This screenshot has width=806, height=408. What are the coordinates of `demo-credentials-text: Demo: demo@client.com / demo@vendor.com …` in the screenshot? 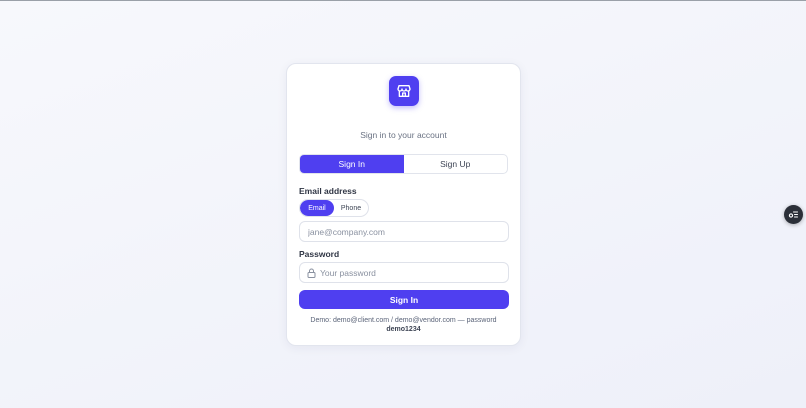 It's located at (403, 320).